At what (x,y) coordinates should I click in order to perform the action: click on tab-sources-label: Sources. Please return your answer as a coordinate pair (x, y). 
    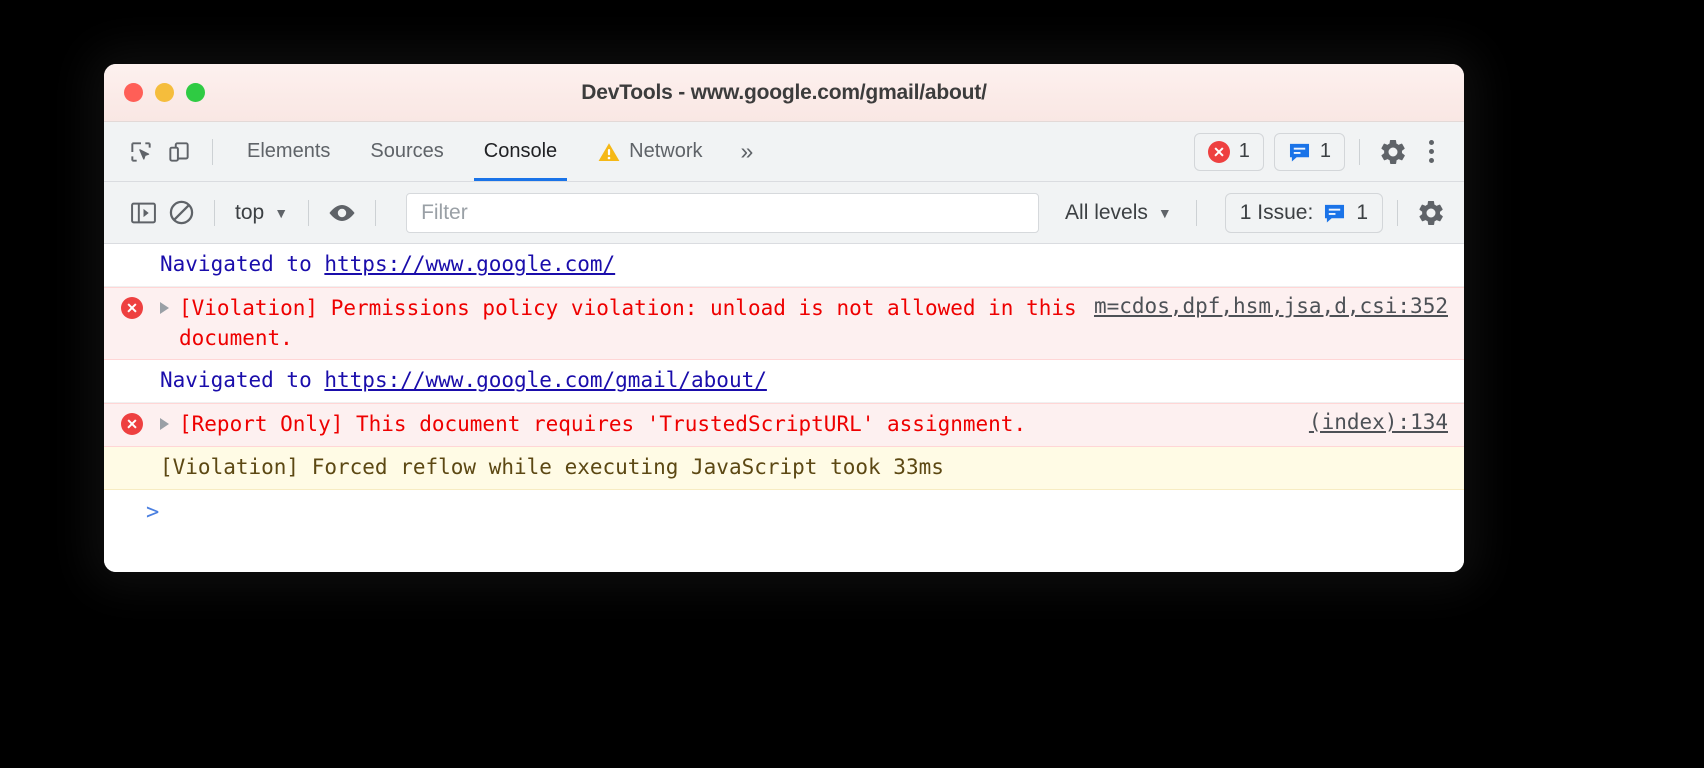
    Looking at the image, I should click on (407, 151).